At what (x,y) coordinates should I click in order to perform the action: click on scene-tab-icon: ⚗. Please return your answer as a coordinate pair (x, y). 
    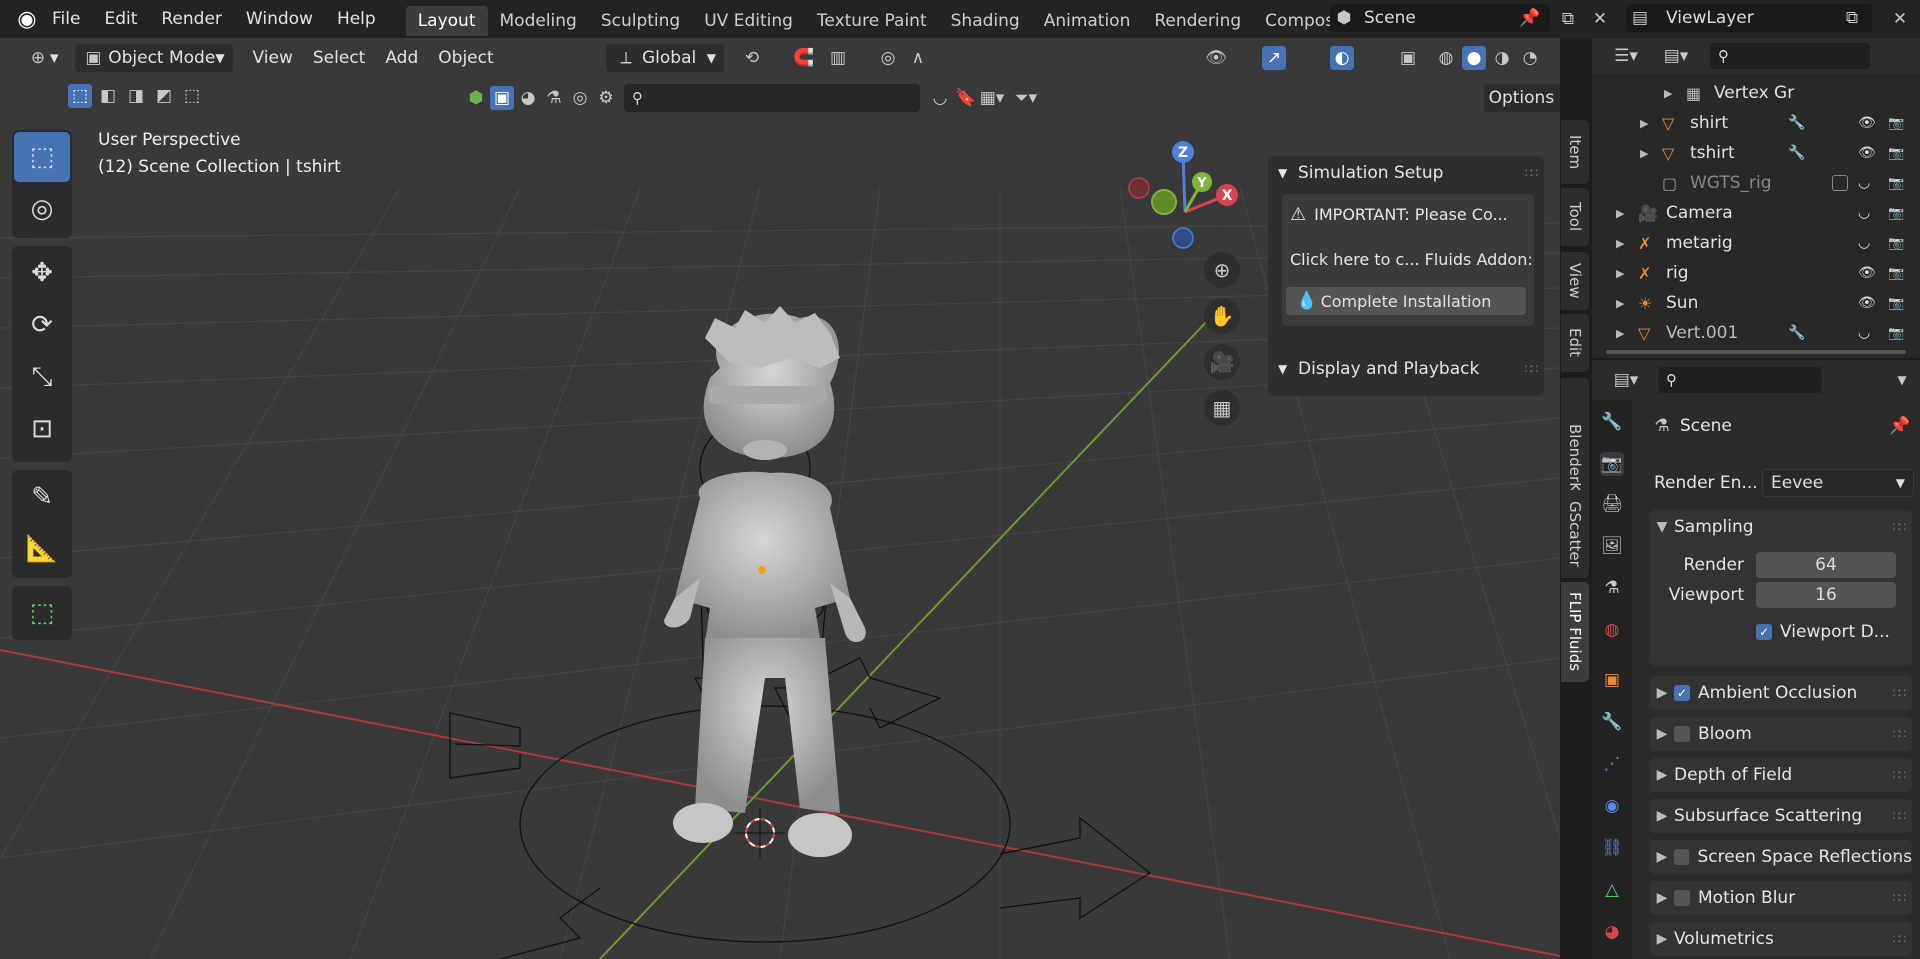
    Looking at the image, I should click on (1612, 588).